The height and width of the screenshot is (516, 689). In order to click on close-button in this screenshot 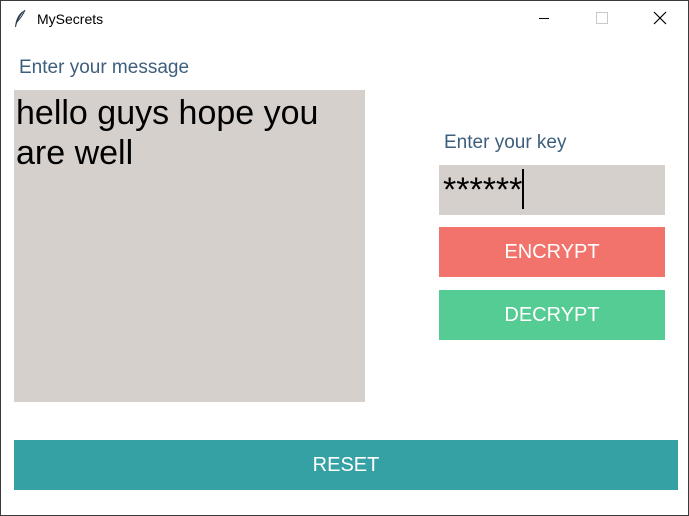, I will do `click(659, 20)`.